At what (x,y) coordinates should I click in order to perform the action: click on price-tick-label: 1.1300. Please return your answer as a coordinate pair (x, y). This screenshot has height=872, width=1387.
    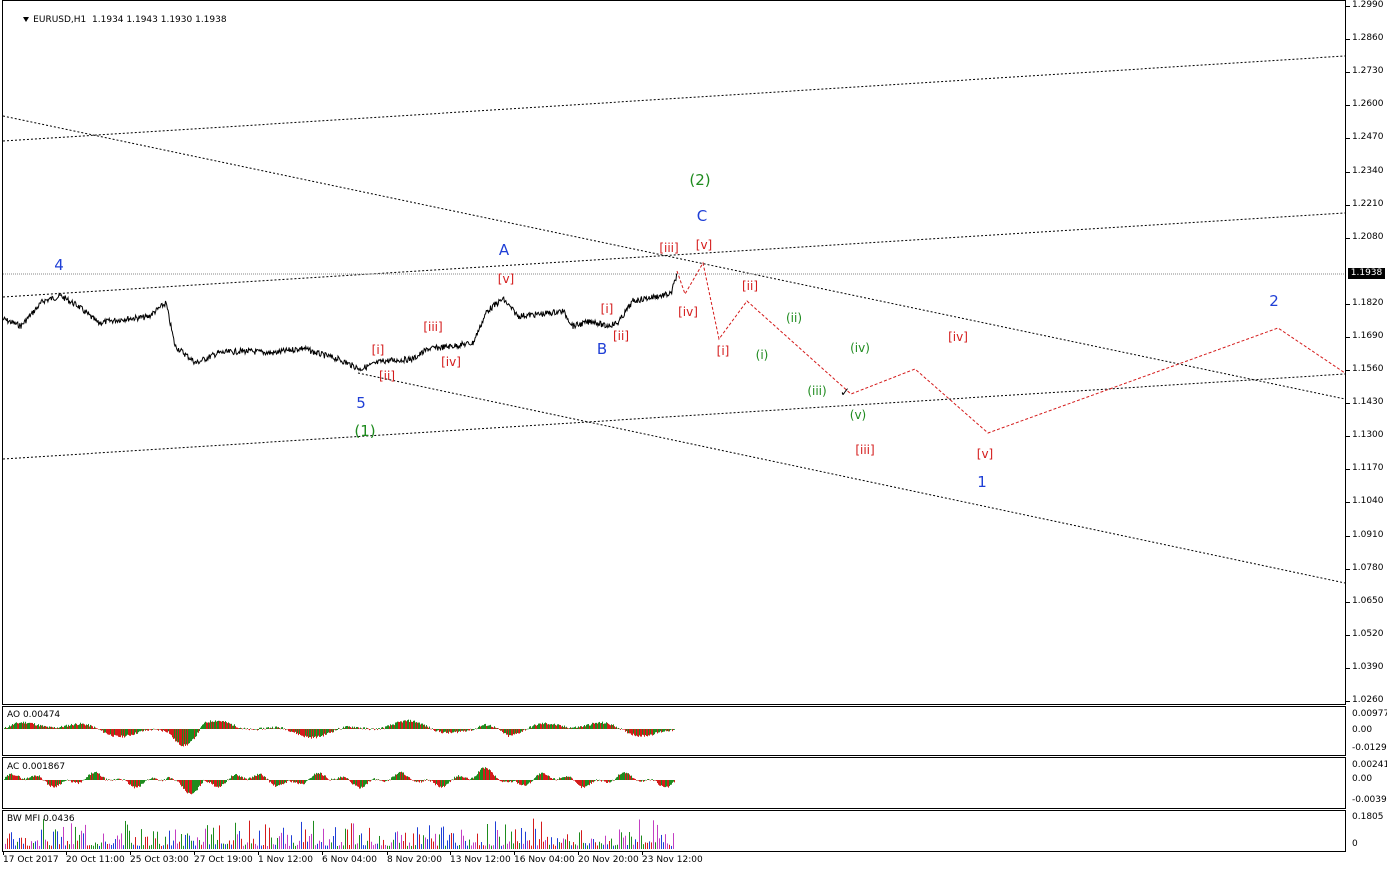
    Looking at the image, I should click on (1368, 435).